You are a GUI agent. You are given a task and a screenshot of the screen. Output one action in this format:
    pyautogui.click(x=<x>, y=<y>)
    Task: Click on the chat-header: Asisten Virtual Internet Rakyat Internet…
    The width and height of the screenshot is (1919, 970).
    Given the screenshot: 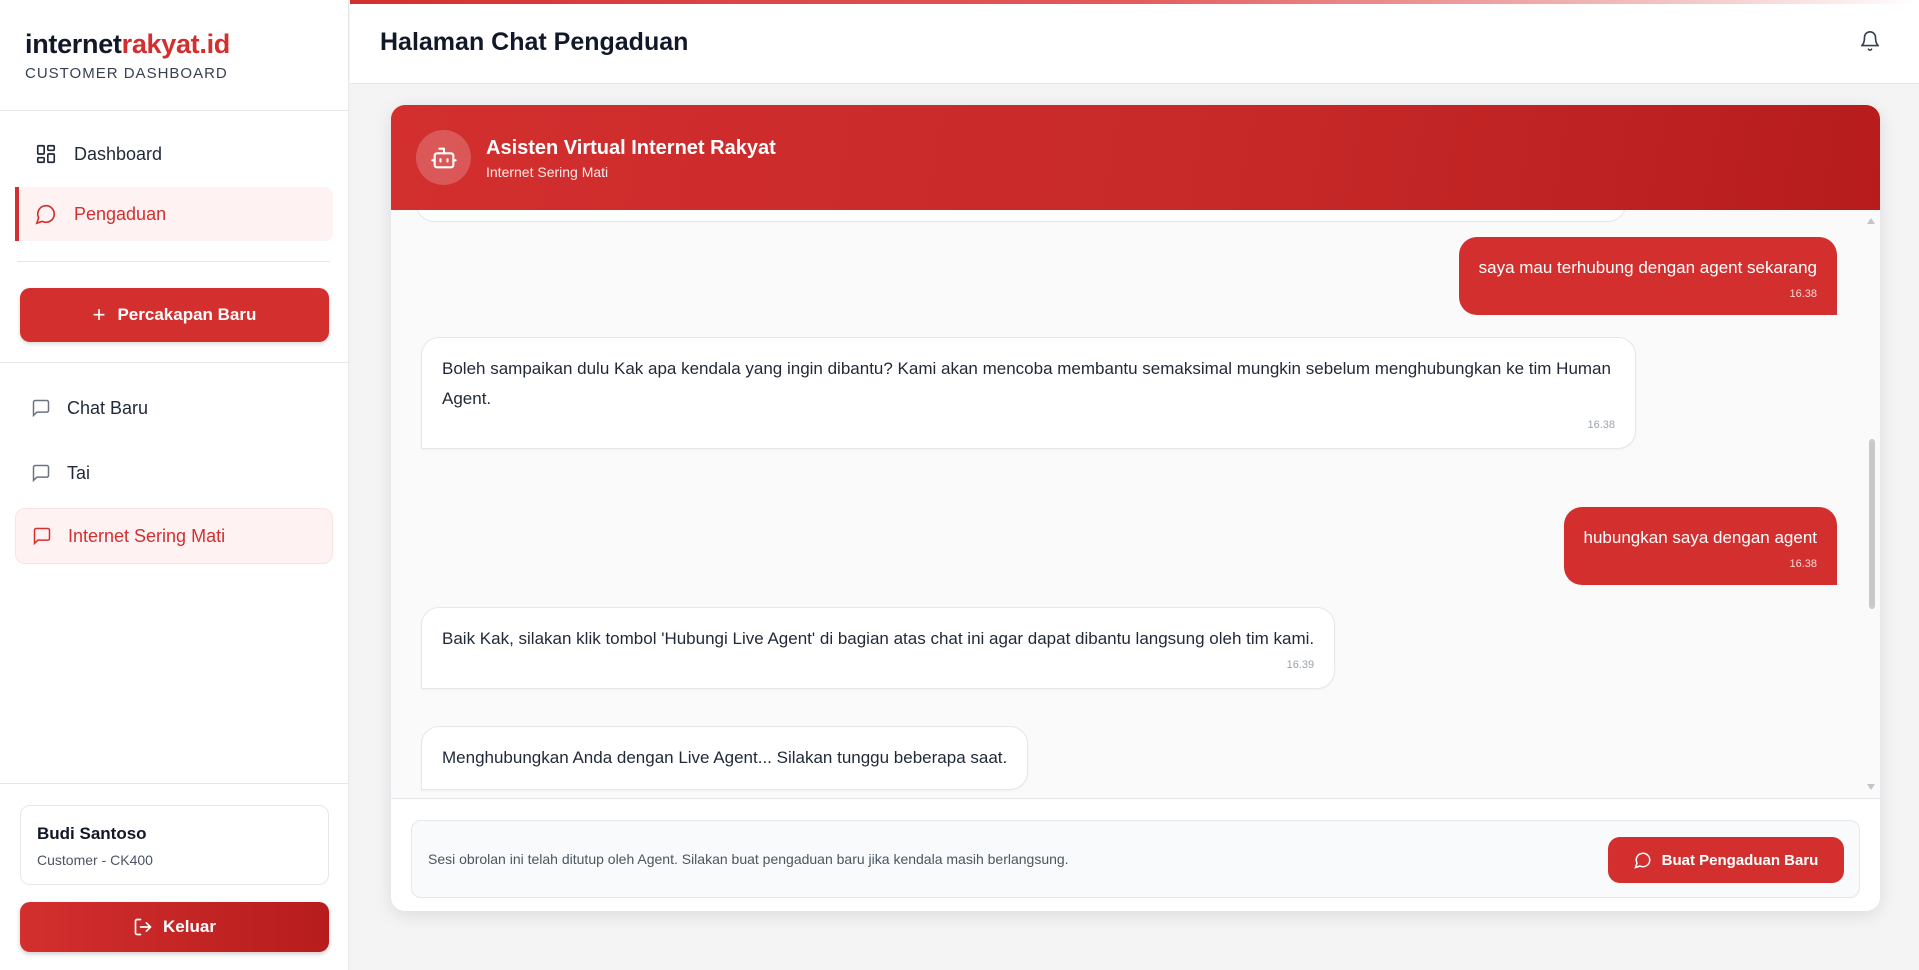 What is the action you would take?
    pyautogui.click(x=1135, y=157)
    